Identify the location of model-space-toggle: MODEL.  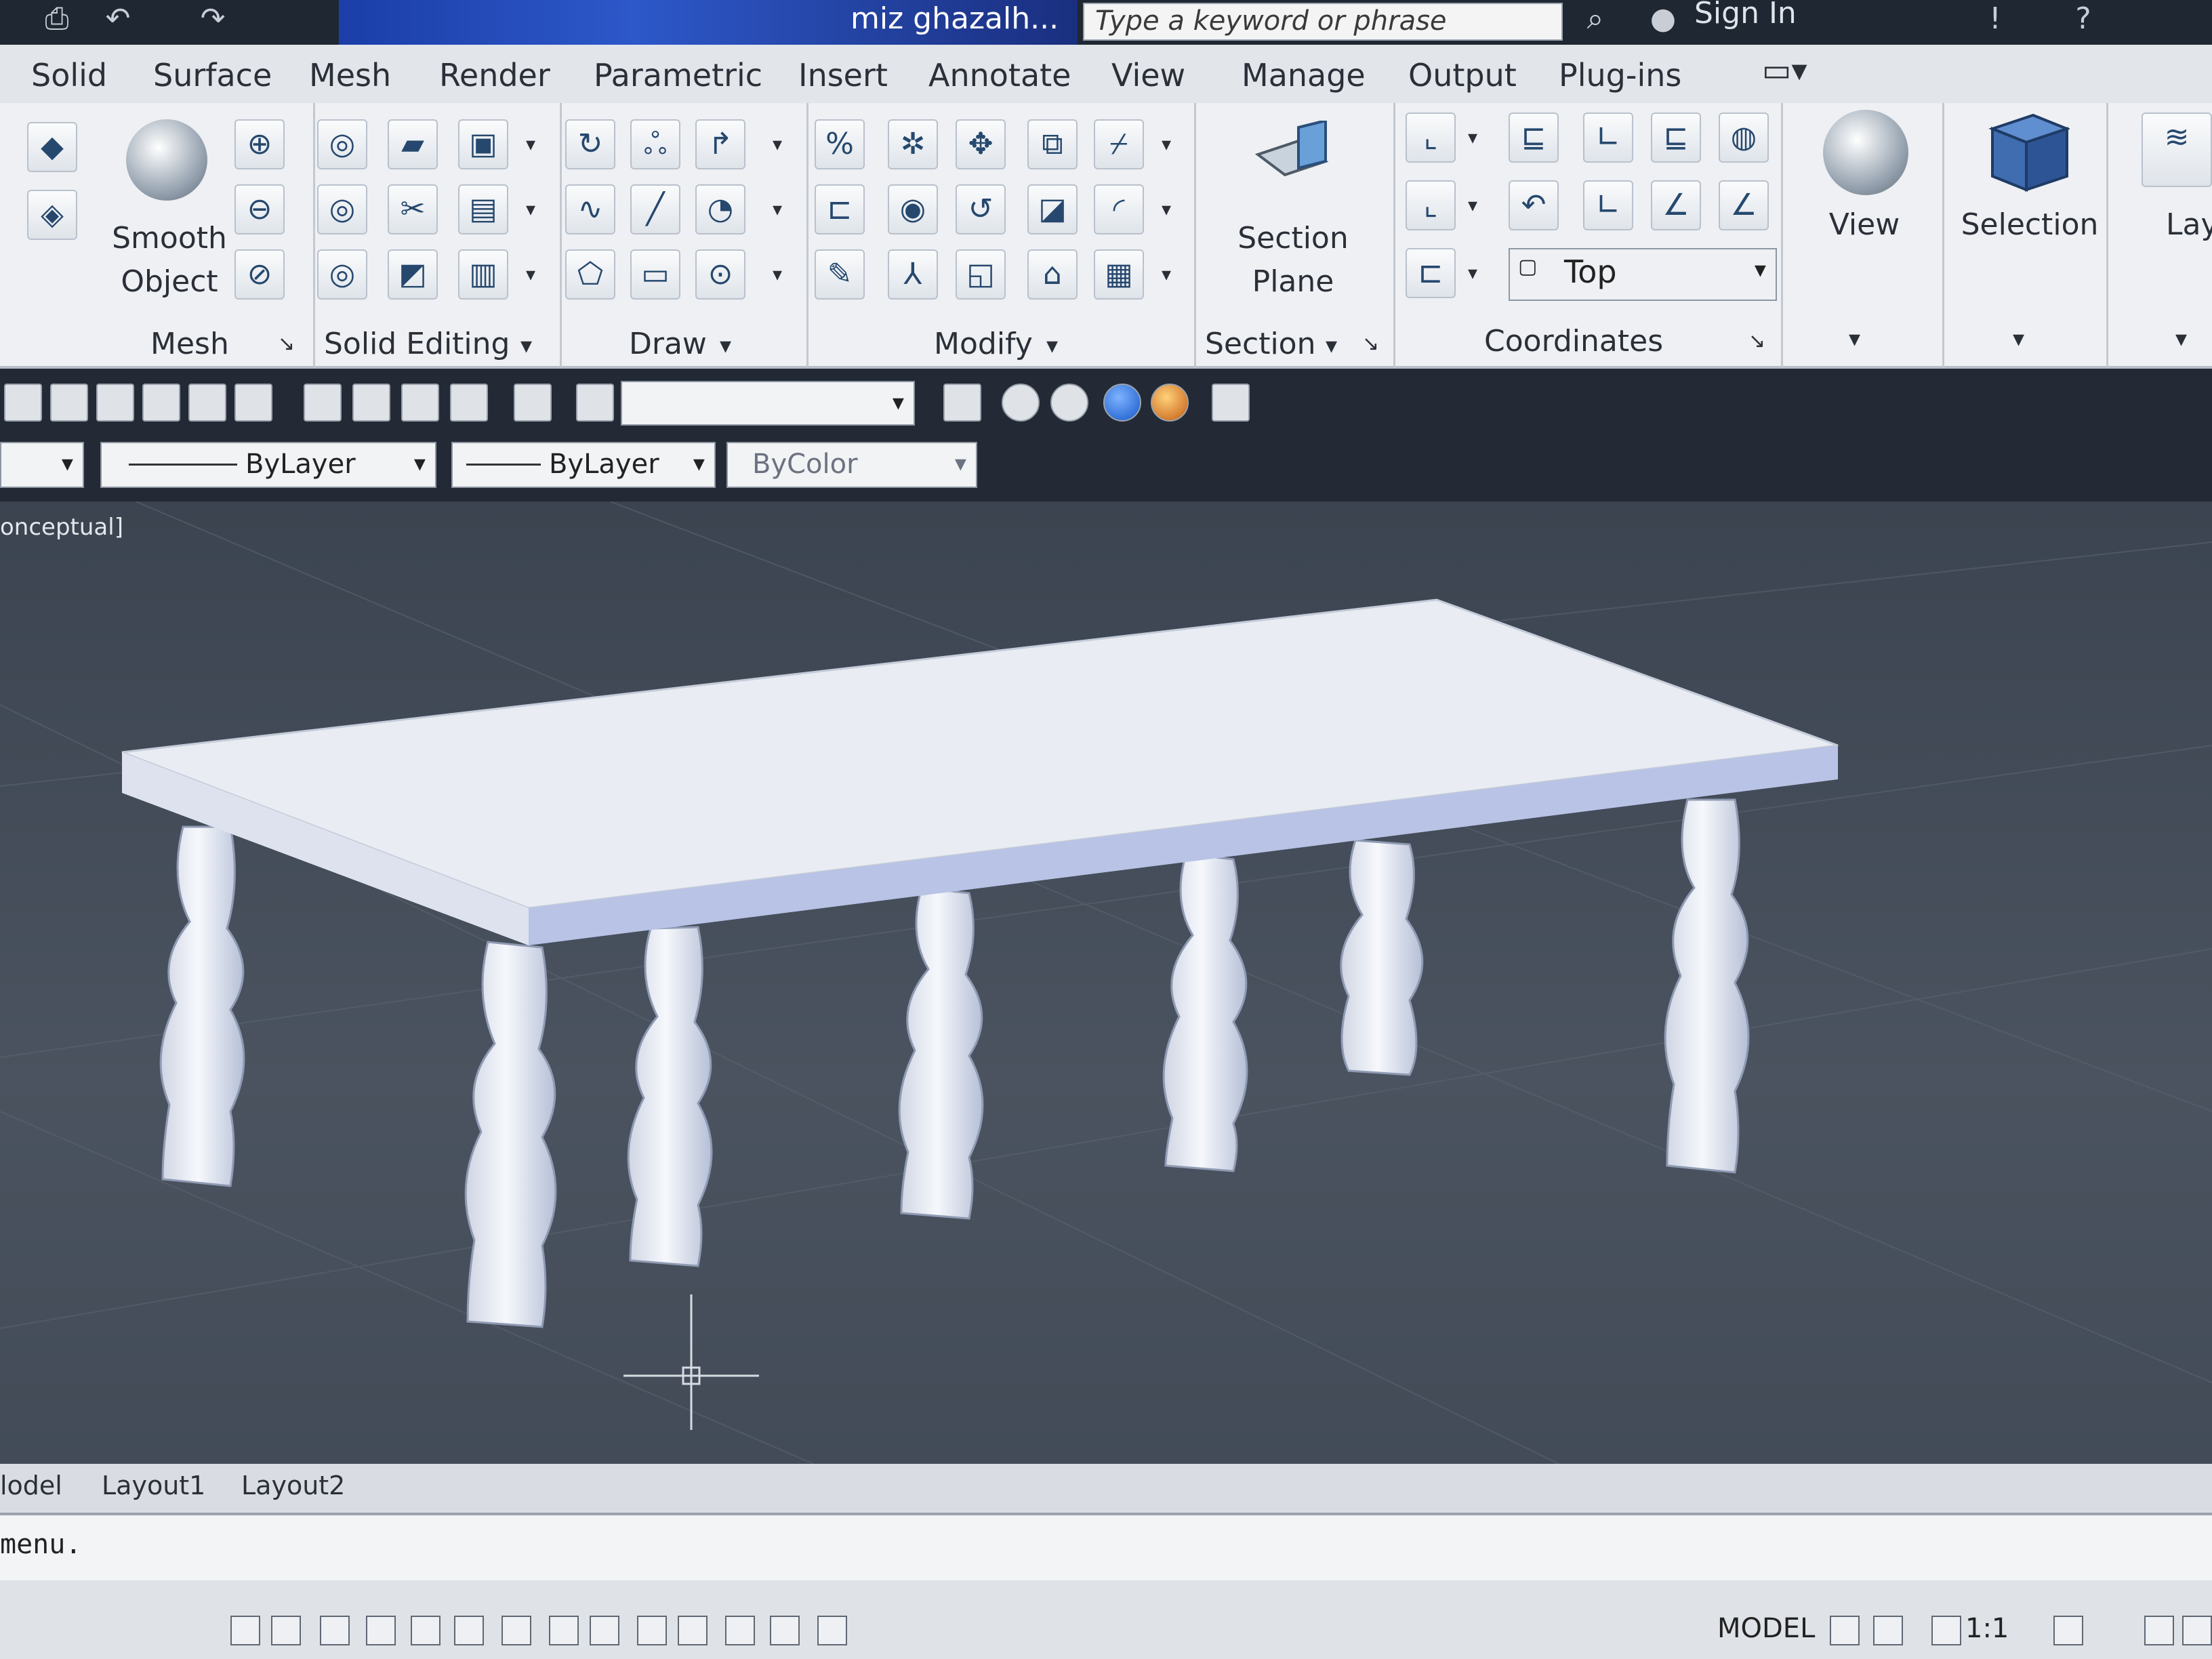
(1766, 1628).